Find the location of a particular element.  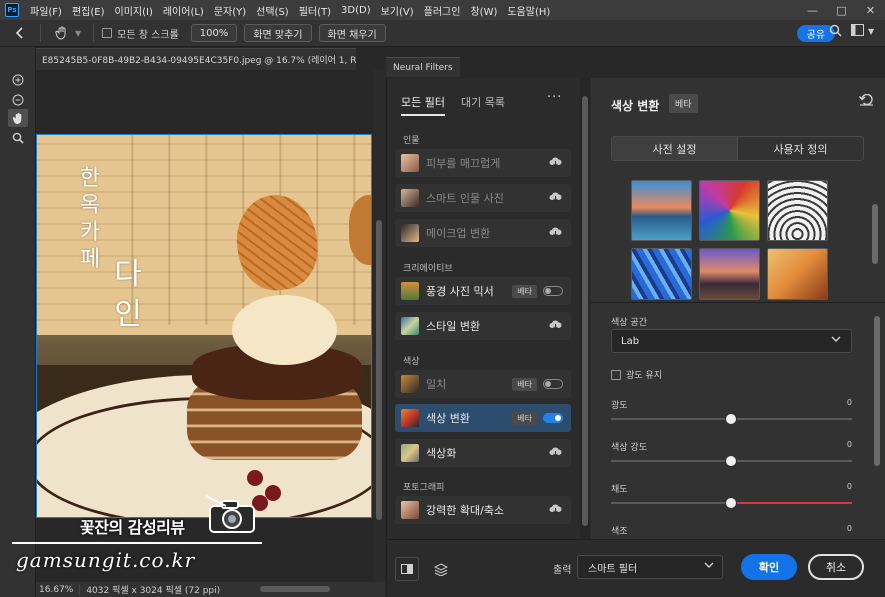

options-bar: ▼ 모든 창 스크롤 100% 화면 맞추기 화면 채우기 공유 ▼ is located at coordinates (442, 33).